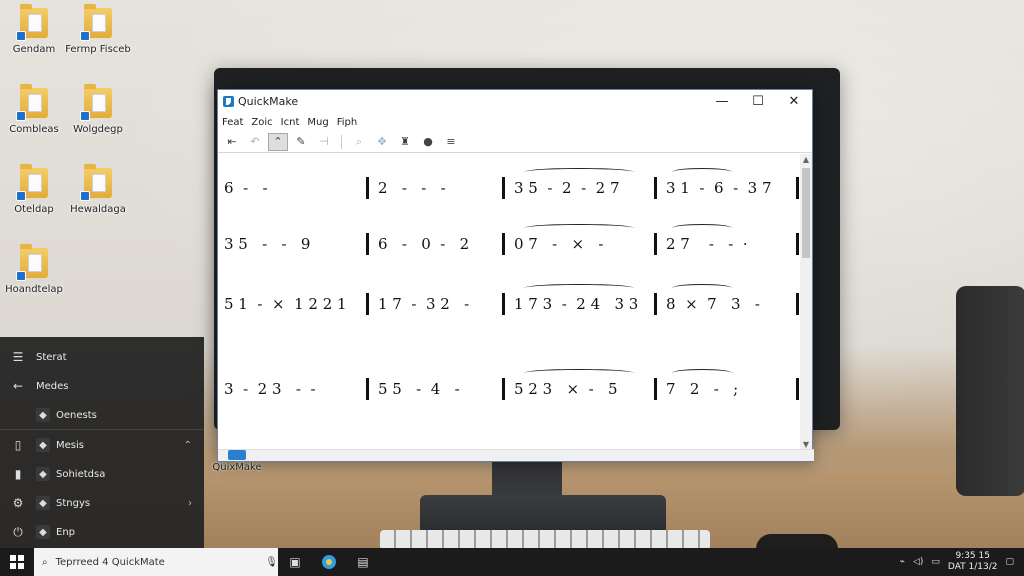 The width and height of the screenshot is (1024, 576). What do you see at coordinates (990, 391) in the screenshot?
I see `speaker` at bounding box center [990, 391].